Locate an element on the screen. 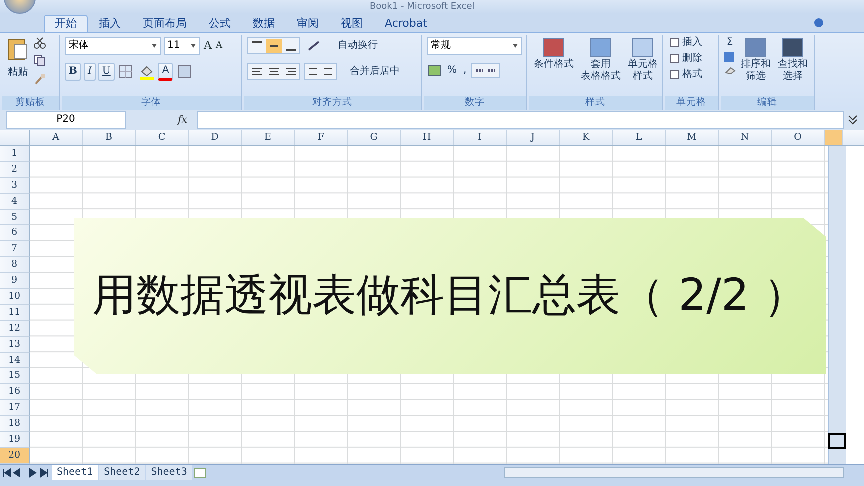 Image resolution: width=864 pixels, height=486 pixels. column-header: K is located at coordinates (586, 137).